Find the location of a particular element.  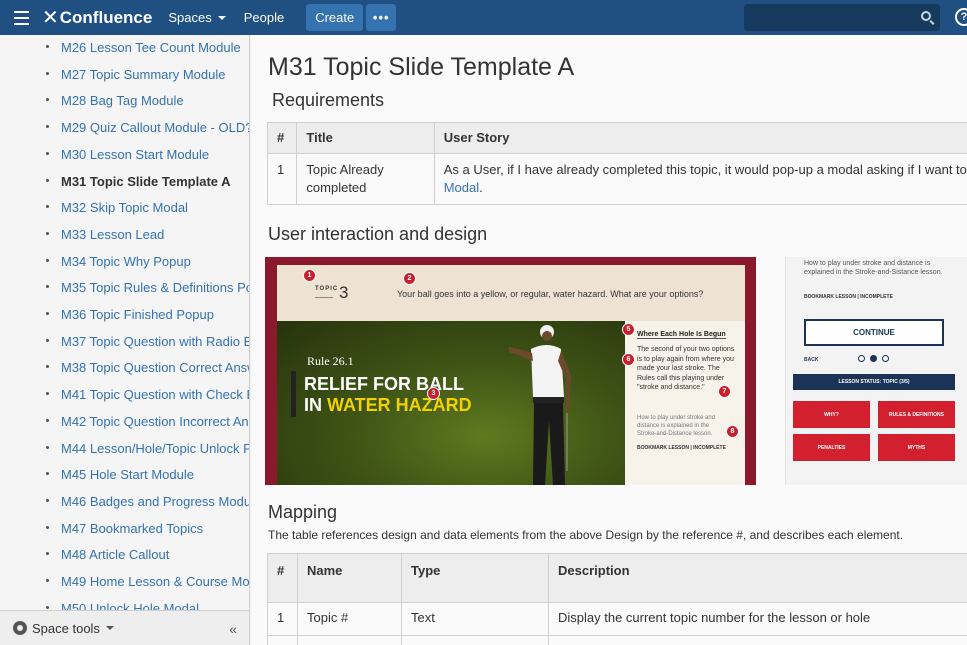

reference-marker-1: 1 is located at coordinates (309, 275).